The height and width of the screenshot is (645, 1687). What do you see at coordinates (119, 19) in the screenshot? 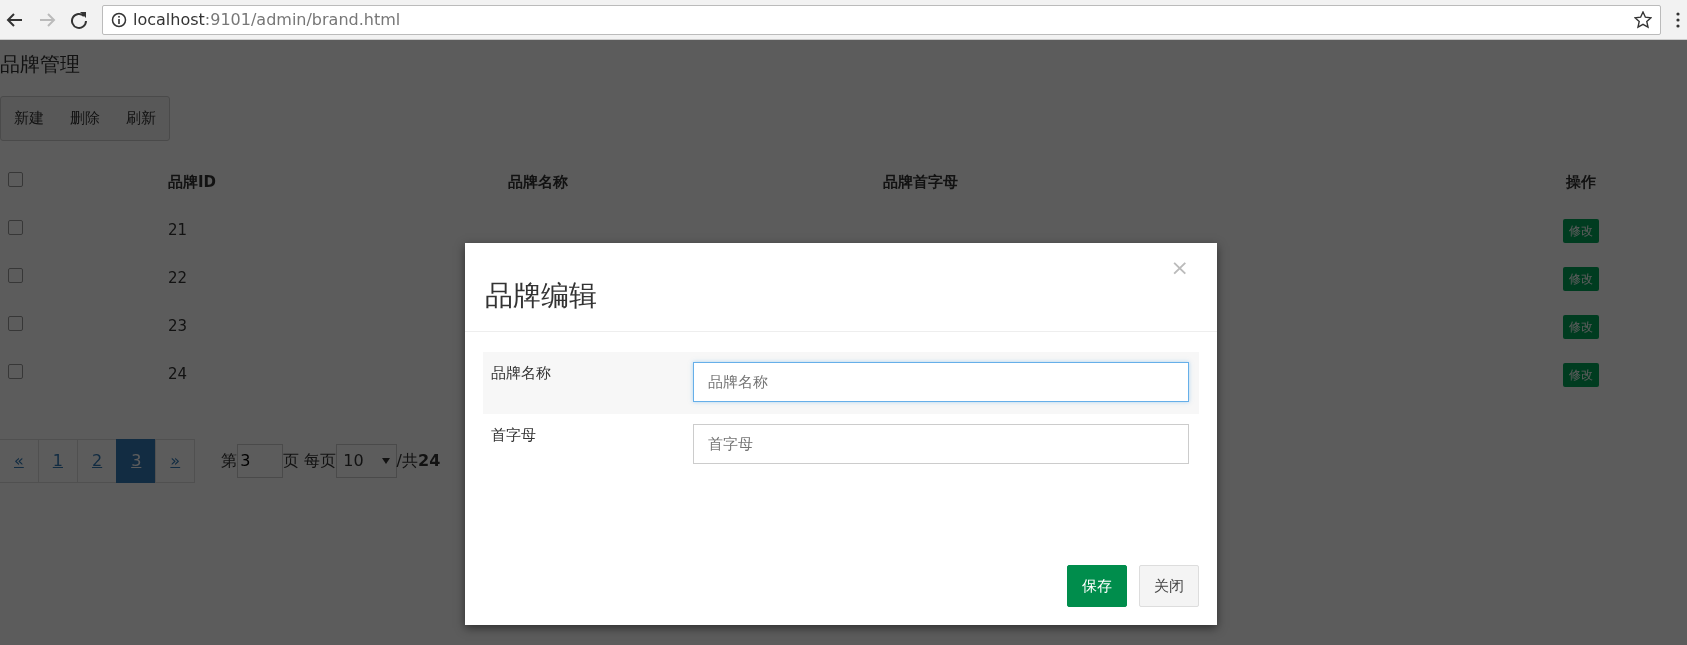
I see `info-icon` at bounding box center [119, 19].